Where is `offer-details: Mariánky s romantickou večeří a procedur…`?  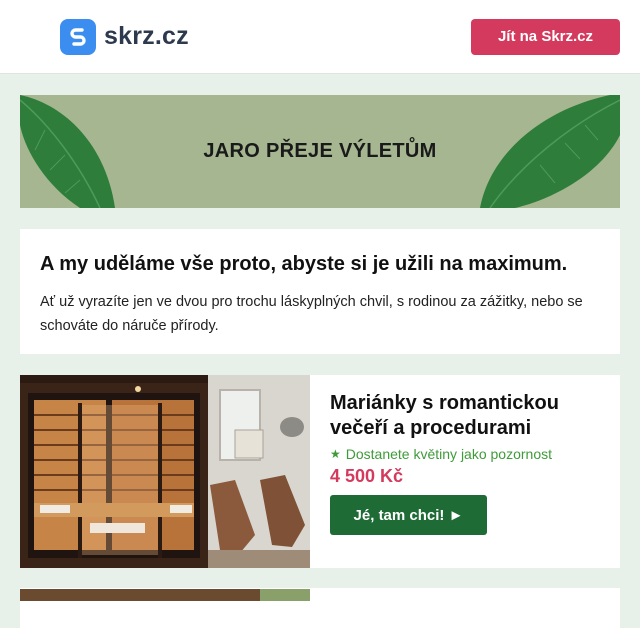 offer-details: Mariánky s romantickou večeří a procedur… is located at coordinates (455, 471).